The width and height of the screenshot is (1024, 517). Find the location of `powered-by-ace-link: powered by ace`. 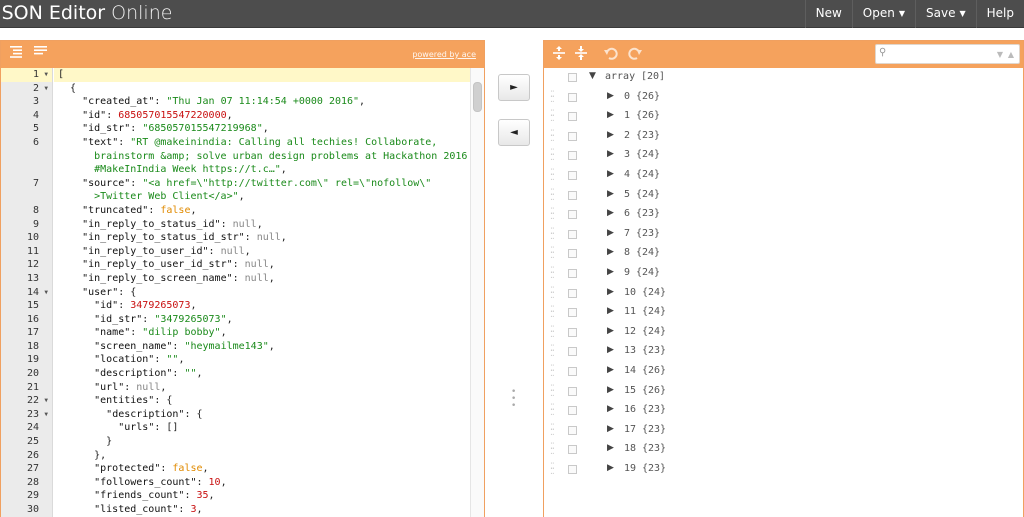

powered-by-ace-link: powered by ace is located at coordinates (444, 54).